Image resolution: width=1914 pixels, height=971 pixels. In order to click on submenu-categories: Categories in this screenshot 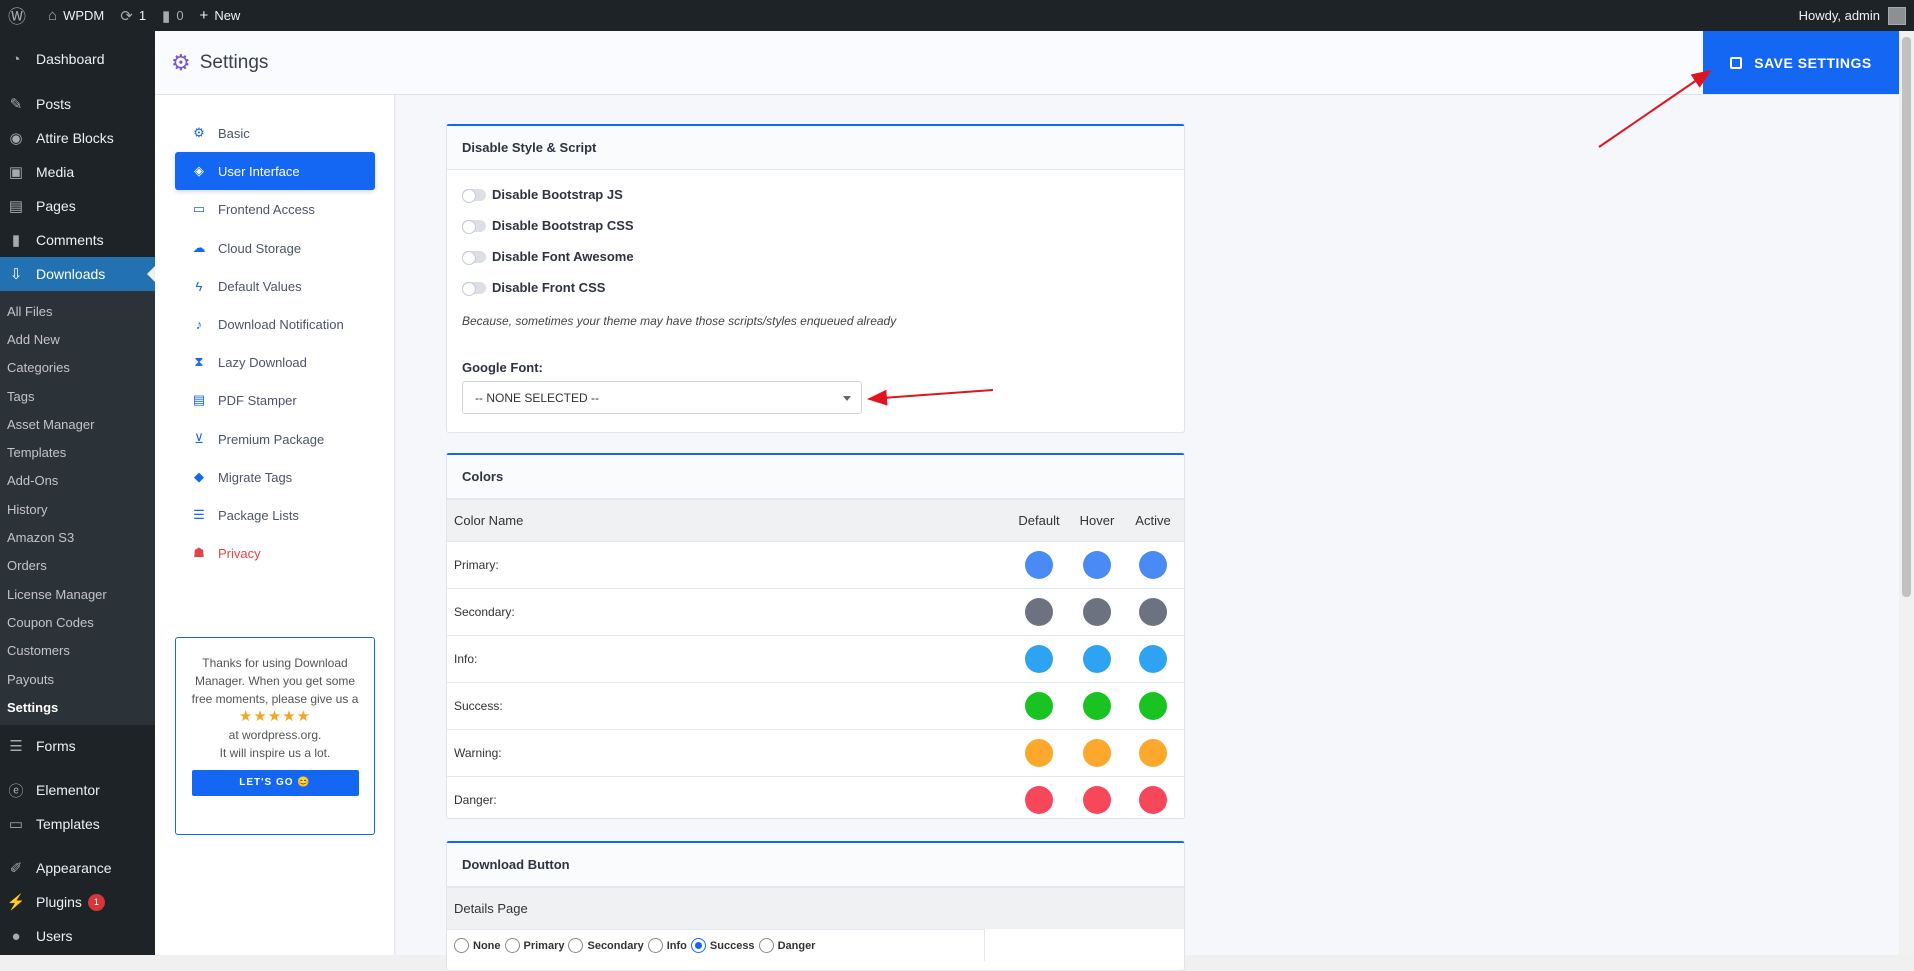, I will do `click(77, 368)`.